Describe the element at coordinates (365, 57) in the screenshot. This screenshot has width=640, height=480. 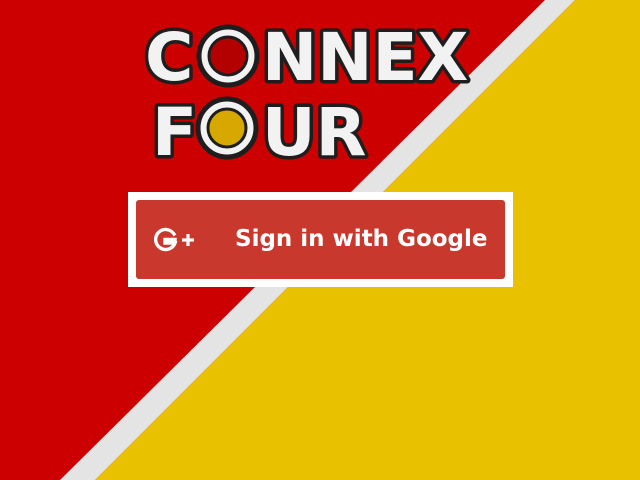
I see `logo-line1-rest: NNEX` at that location.